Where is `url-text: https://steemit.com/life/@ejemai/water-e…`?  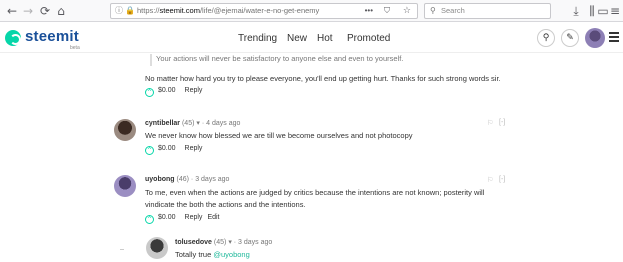
url-text: https://steemit.com/life/@ejemai/water-e… is located at coordinates (228, 11).